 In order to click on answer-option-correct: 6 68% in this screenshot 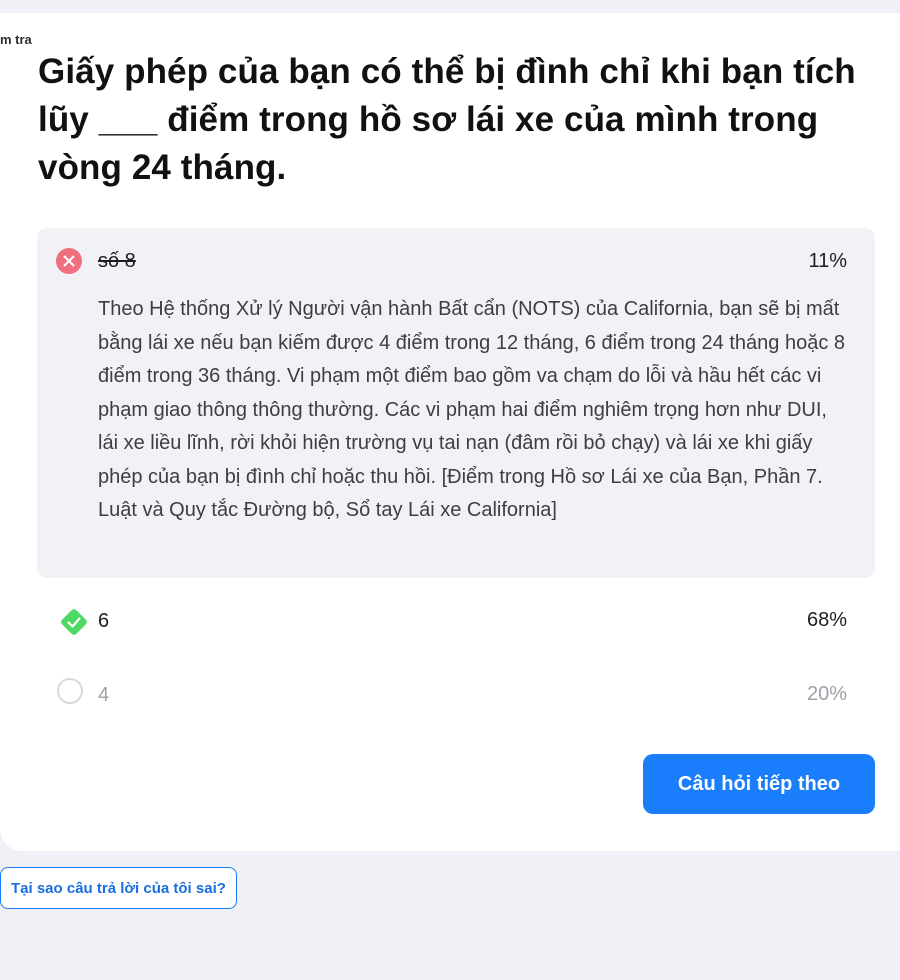, I will do `click(456, 624)`.